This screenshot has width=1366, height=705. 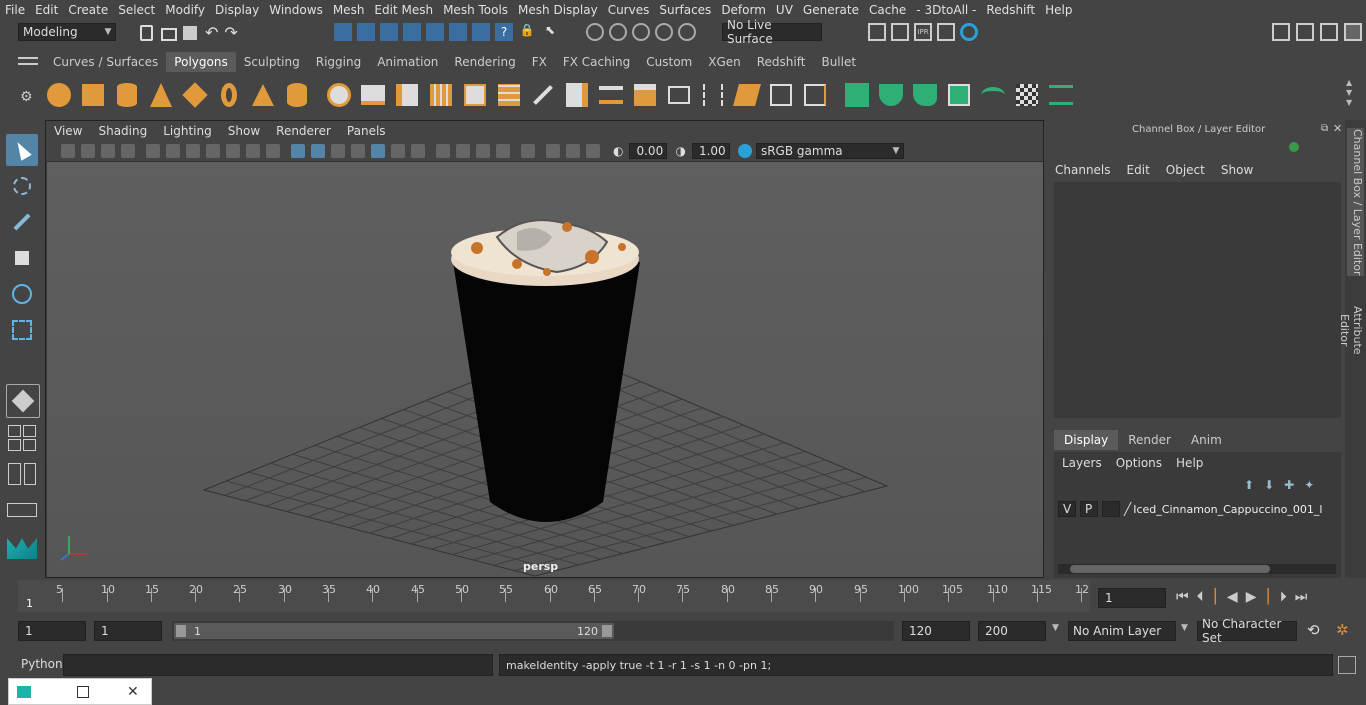 What do you see at coordinates (1149, 440) in the screenshot?
I see `layer-tab-render: Render` at bounding box center [1149, 440].